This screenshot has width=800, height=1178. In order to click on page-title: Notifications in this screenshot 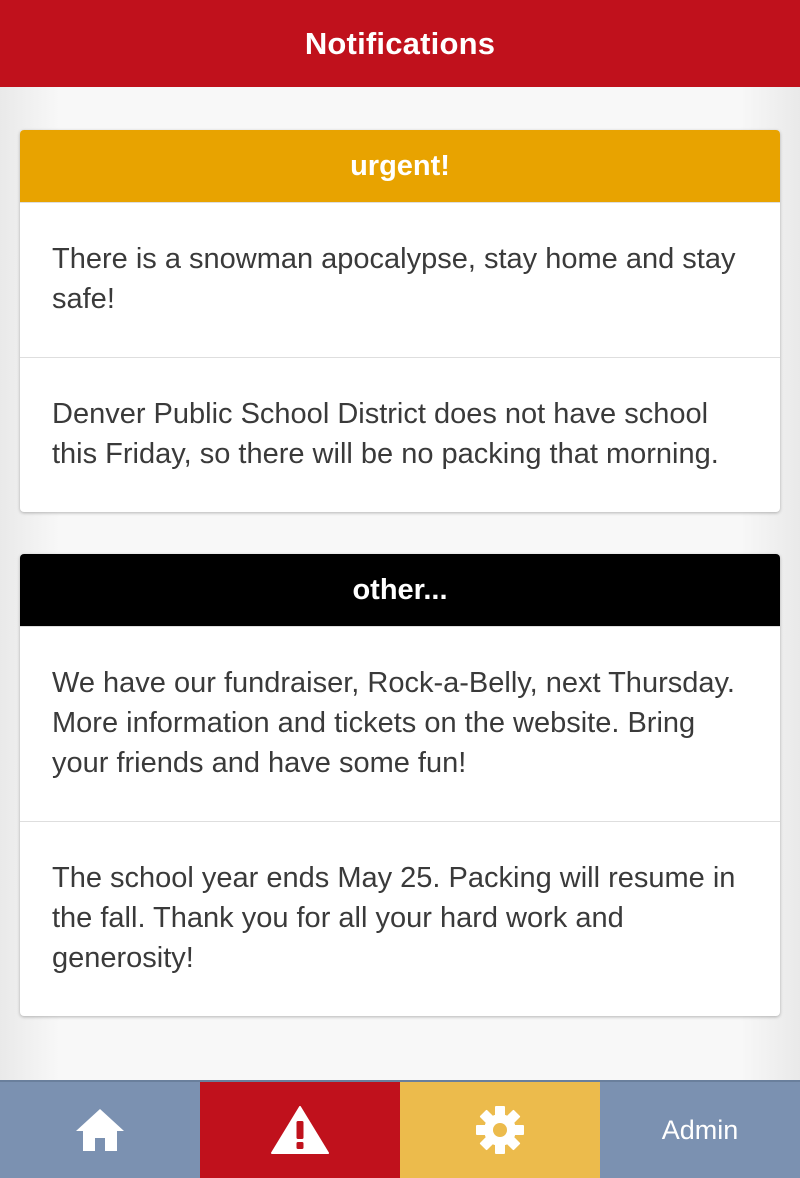, I will do `click(400, 43)`.